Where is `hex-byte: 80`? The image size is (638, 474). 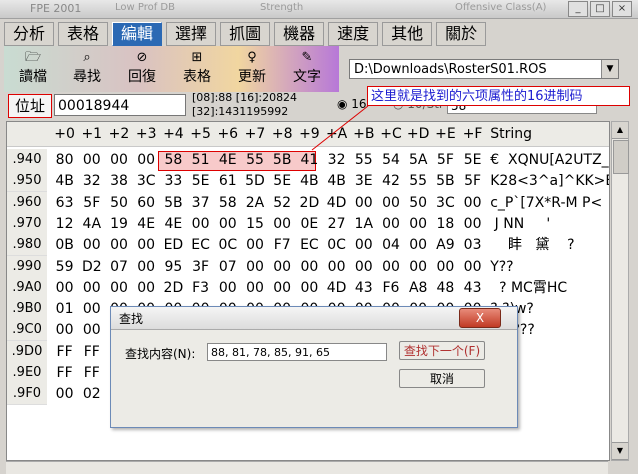 hex-byte: 80 is located at coordinates (64, 160).